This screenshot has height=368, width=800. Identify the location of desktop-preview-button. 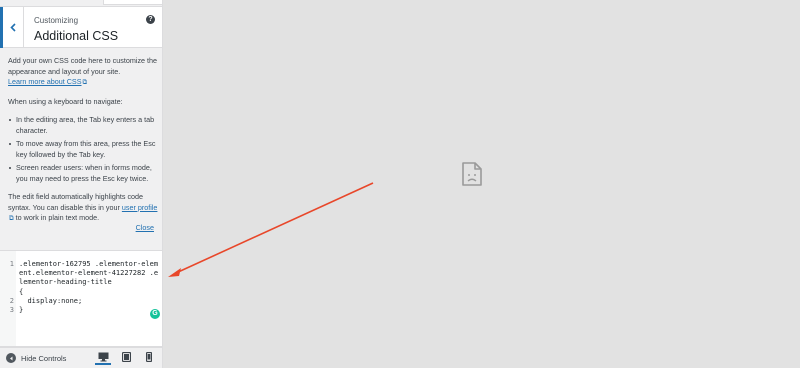
(103, 358).